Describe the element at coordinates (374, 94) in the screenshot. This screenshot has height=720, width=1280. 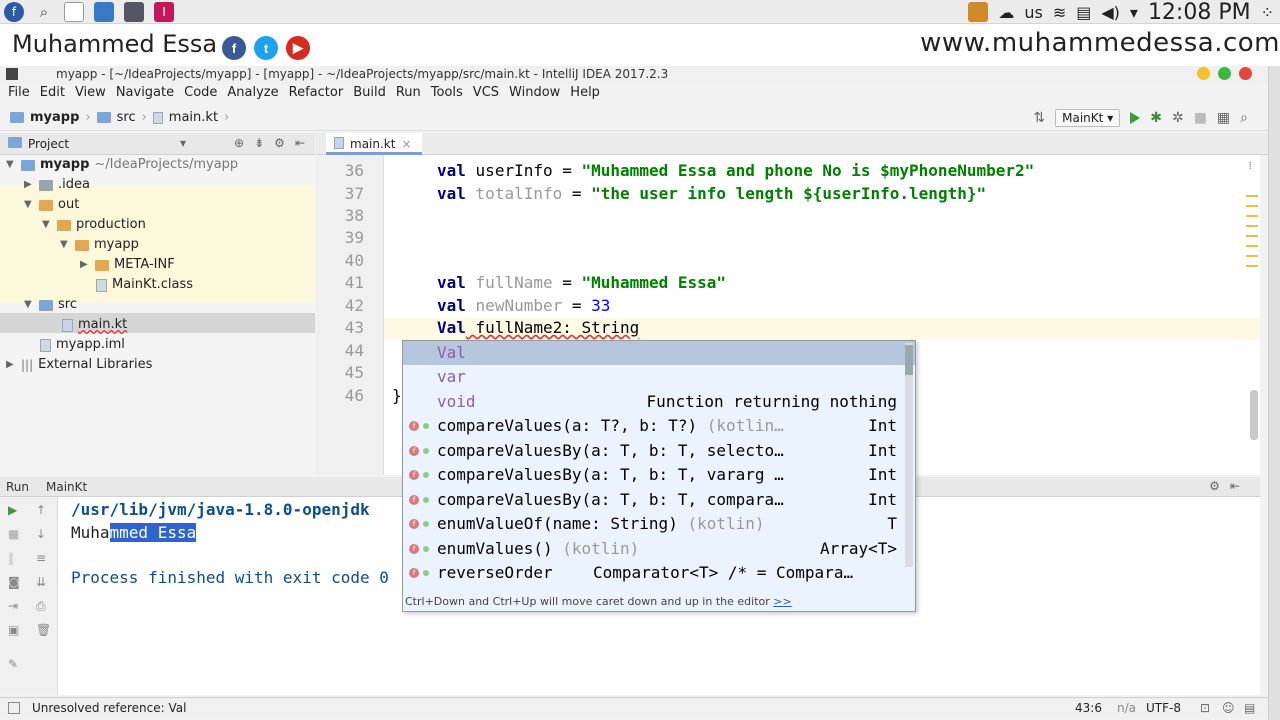
I see `menu-build: Build` at that location.